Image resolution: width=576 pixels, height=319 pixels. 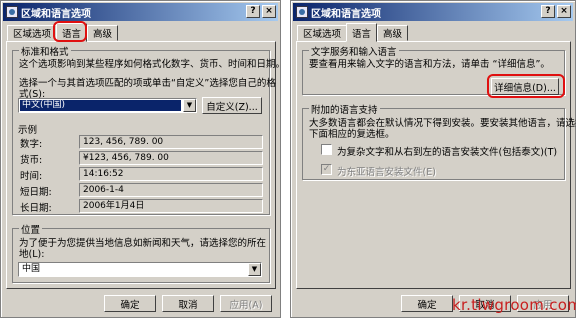 What do you see at coordinates (326, 149) in the screenshot?
I see `complex-script-checkbox` at bounding box center [326, 149].